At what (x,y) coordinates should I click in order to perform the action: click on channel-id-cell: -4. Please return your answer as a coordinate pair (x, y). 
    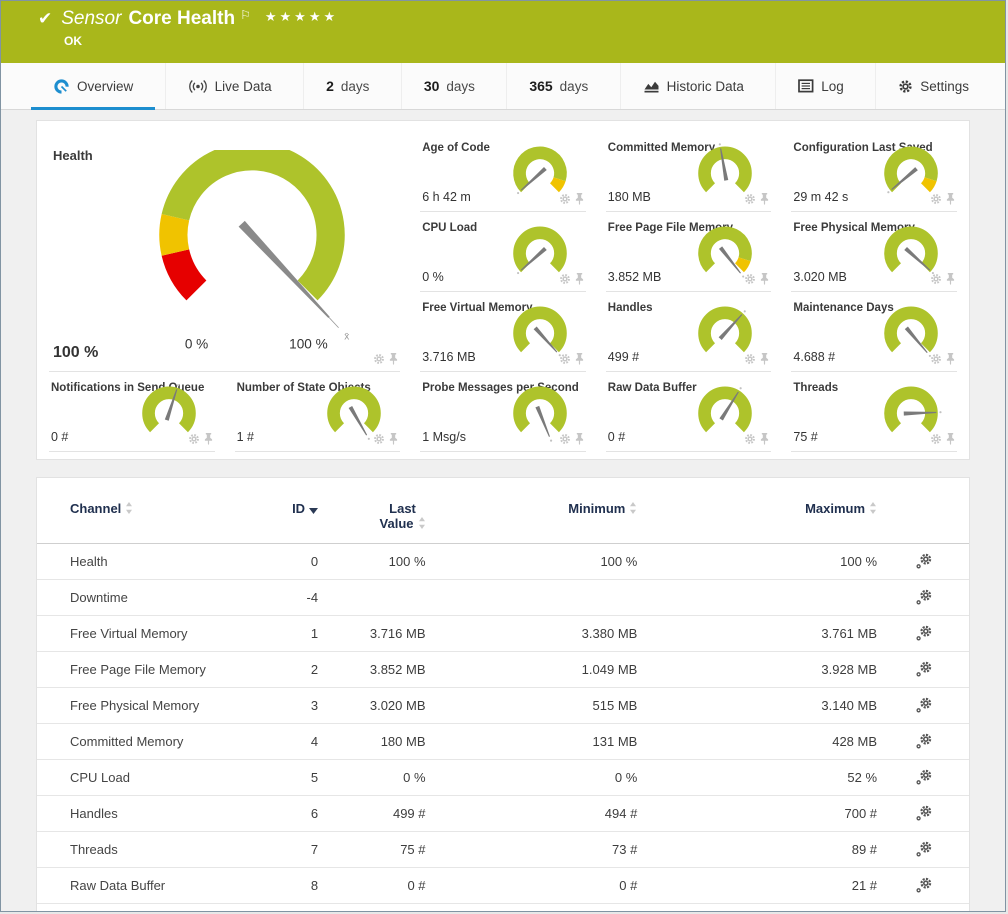
    Looking at the image, I should click on (289, 597).